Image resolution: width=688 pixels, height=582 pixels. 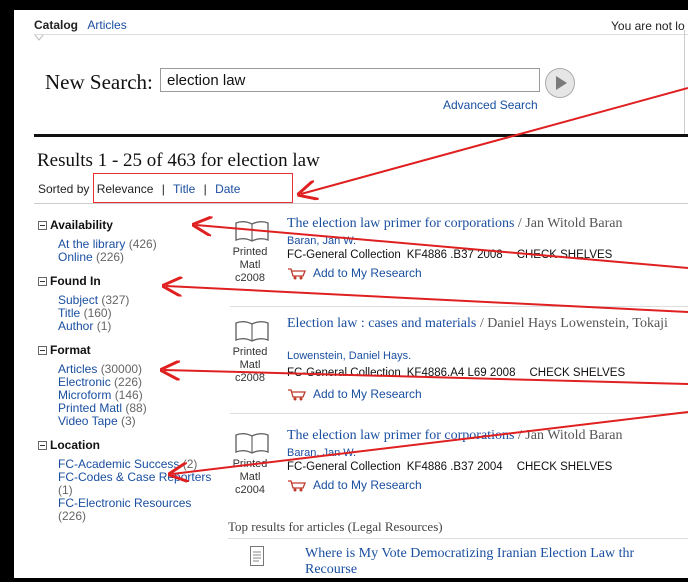 I want to click on article-title-line: Recourse, so click(x=496, y=570).